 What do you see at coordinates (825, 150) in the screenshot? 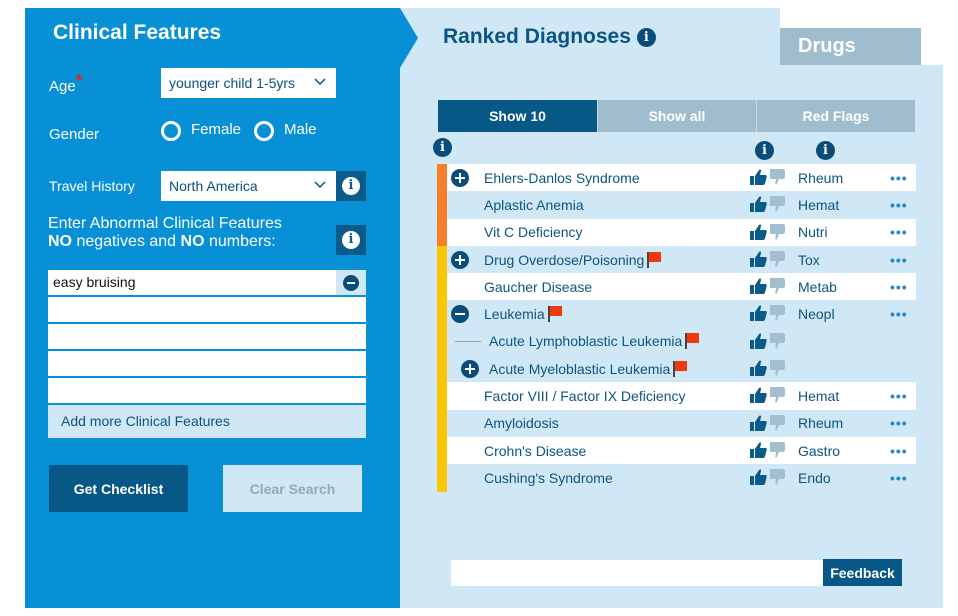
I see `specialty-info-icon: i` at bounding box center [825, 150].